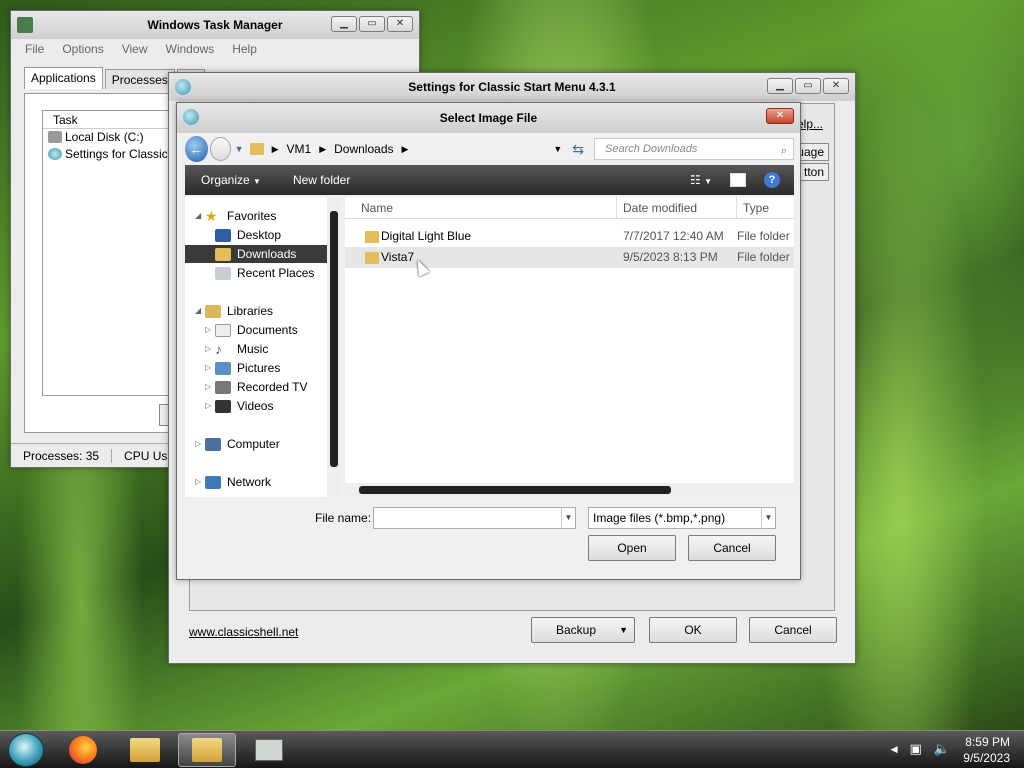 This screenshot has width=1024, height=768. What do you see at coordinates (693, 630) in the screenshot?
I see `ok-button: OK` at bounding box center [693, 630].